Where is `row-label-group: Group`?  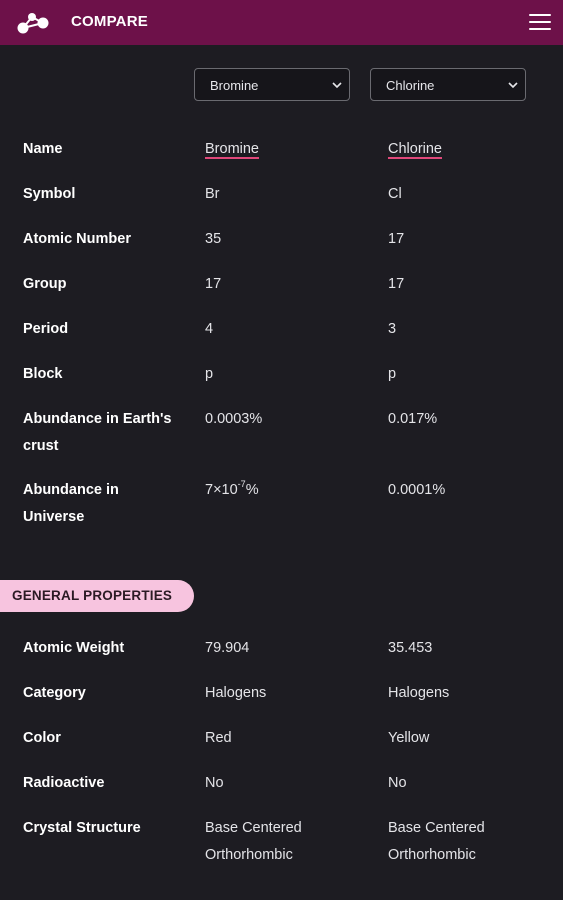
row-label-group: Group is located at coordinates (45, 284).